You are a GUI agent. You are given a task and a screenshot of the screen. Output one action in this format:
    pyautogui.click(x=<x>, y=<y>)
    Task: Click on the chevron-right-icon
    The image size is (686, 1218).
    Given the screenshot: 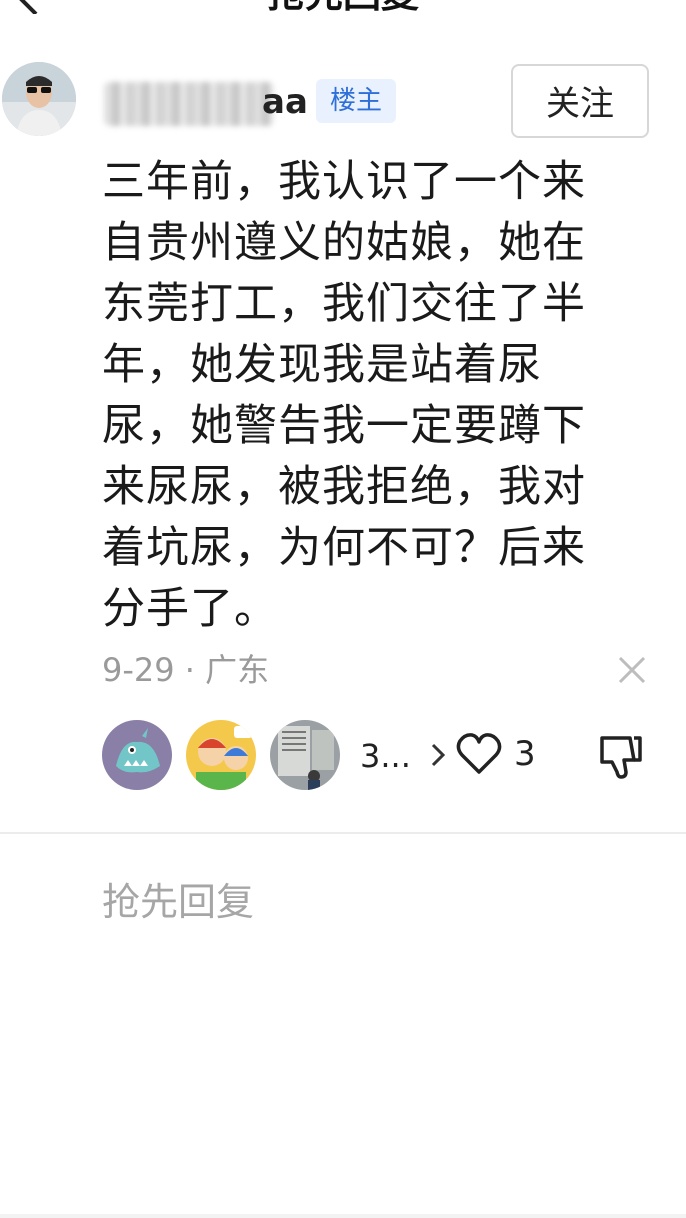 What is the action you would take?
    pyautogui.click(x=438, y=755)
    